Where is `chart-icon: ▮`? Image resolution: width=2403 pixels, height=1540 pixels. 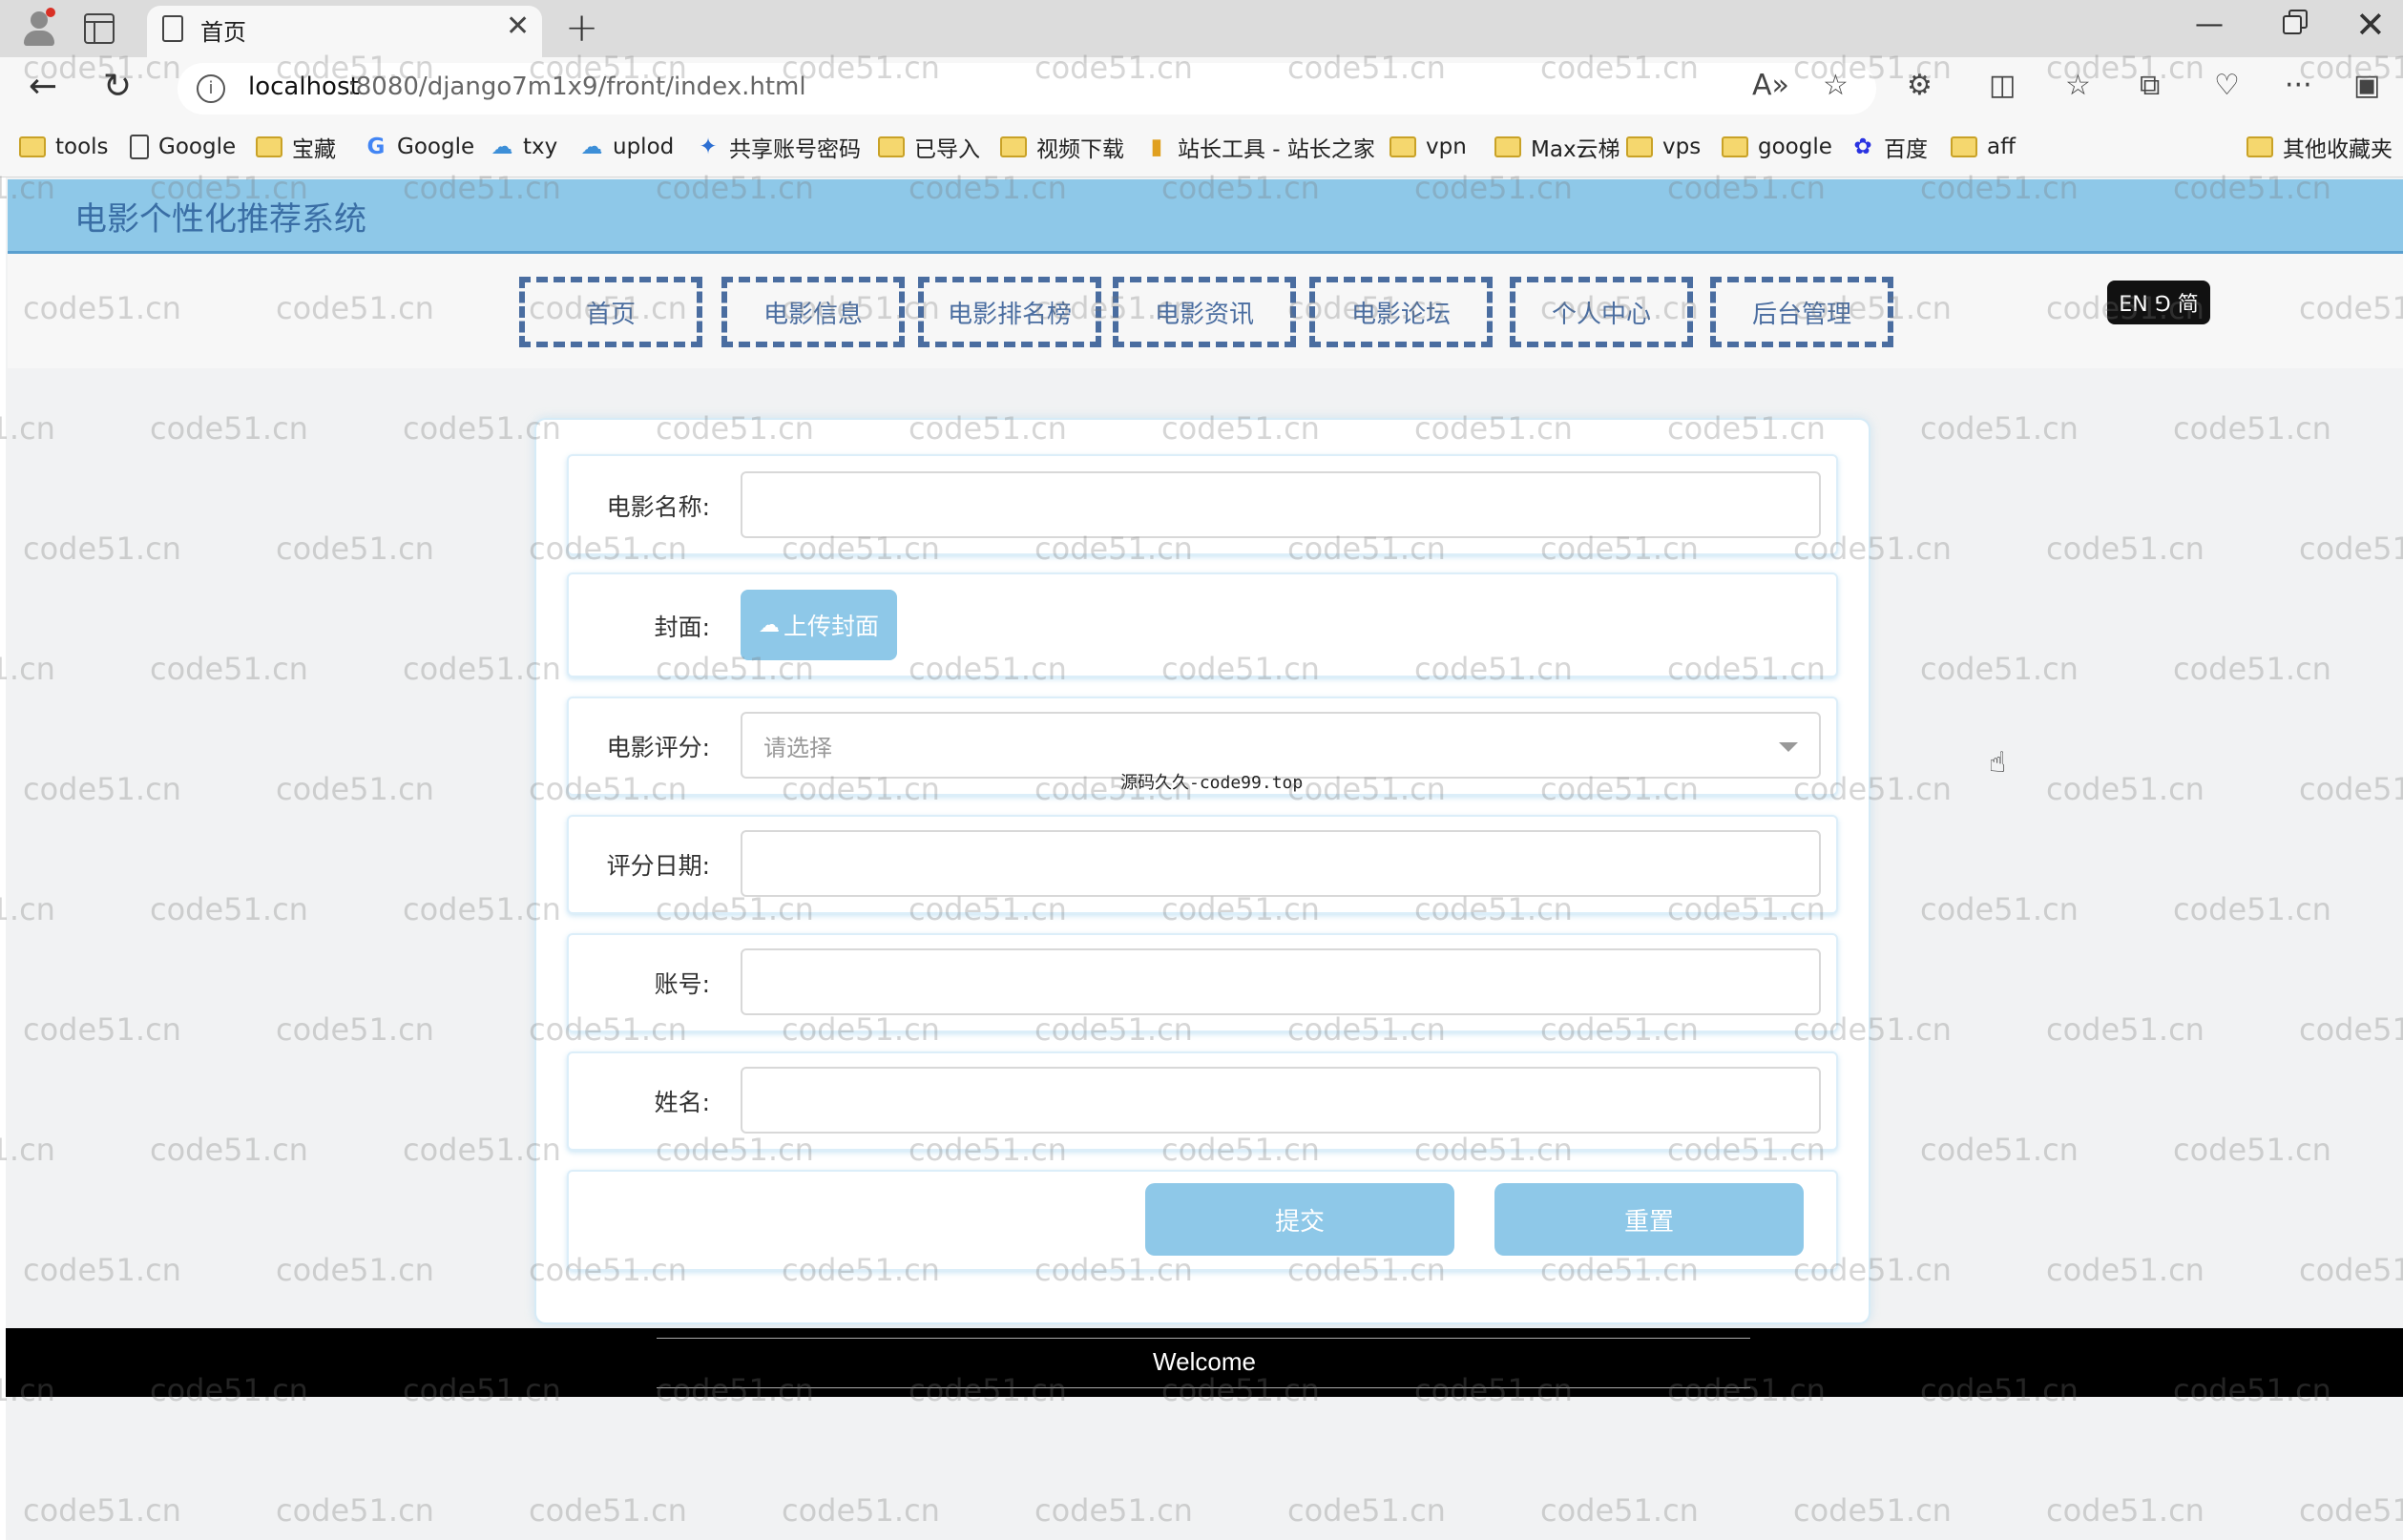 chart-icon: ▮ is located at coordinates (1156, 147).